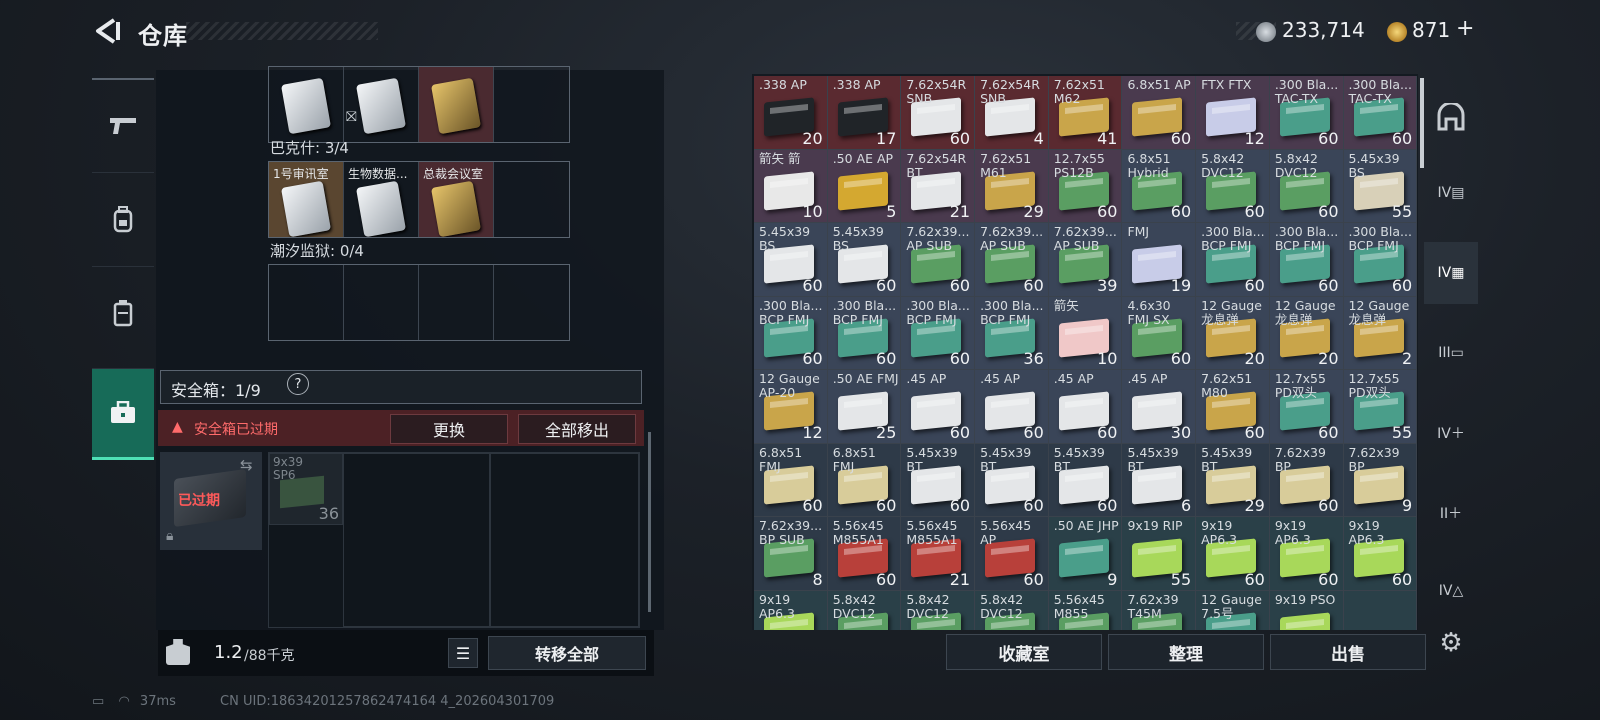  I want to click on ammo-slot: 5.56x45 AP 60, so click(1012, 554).